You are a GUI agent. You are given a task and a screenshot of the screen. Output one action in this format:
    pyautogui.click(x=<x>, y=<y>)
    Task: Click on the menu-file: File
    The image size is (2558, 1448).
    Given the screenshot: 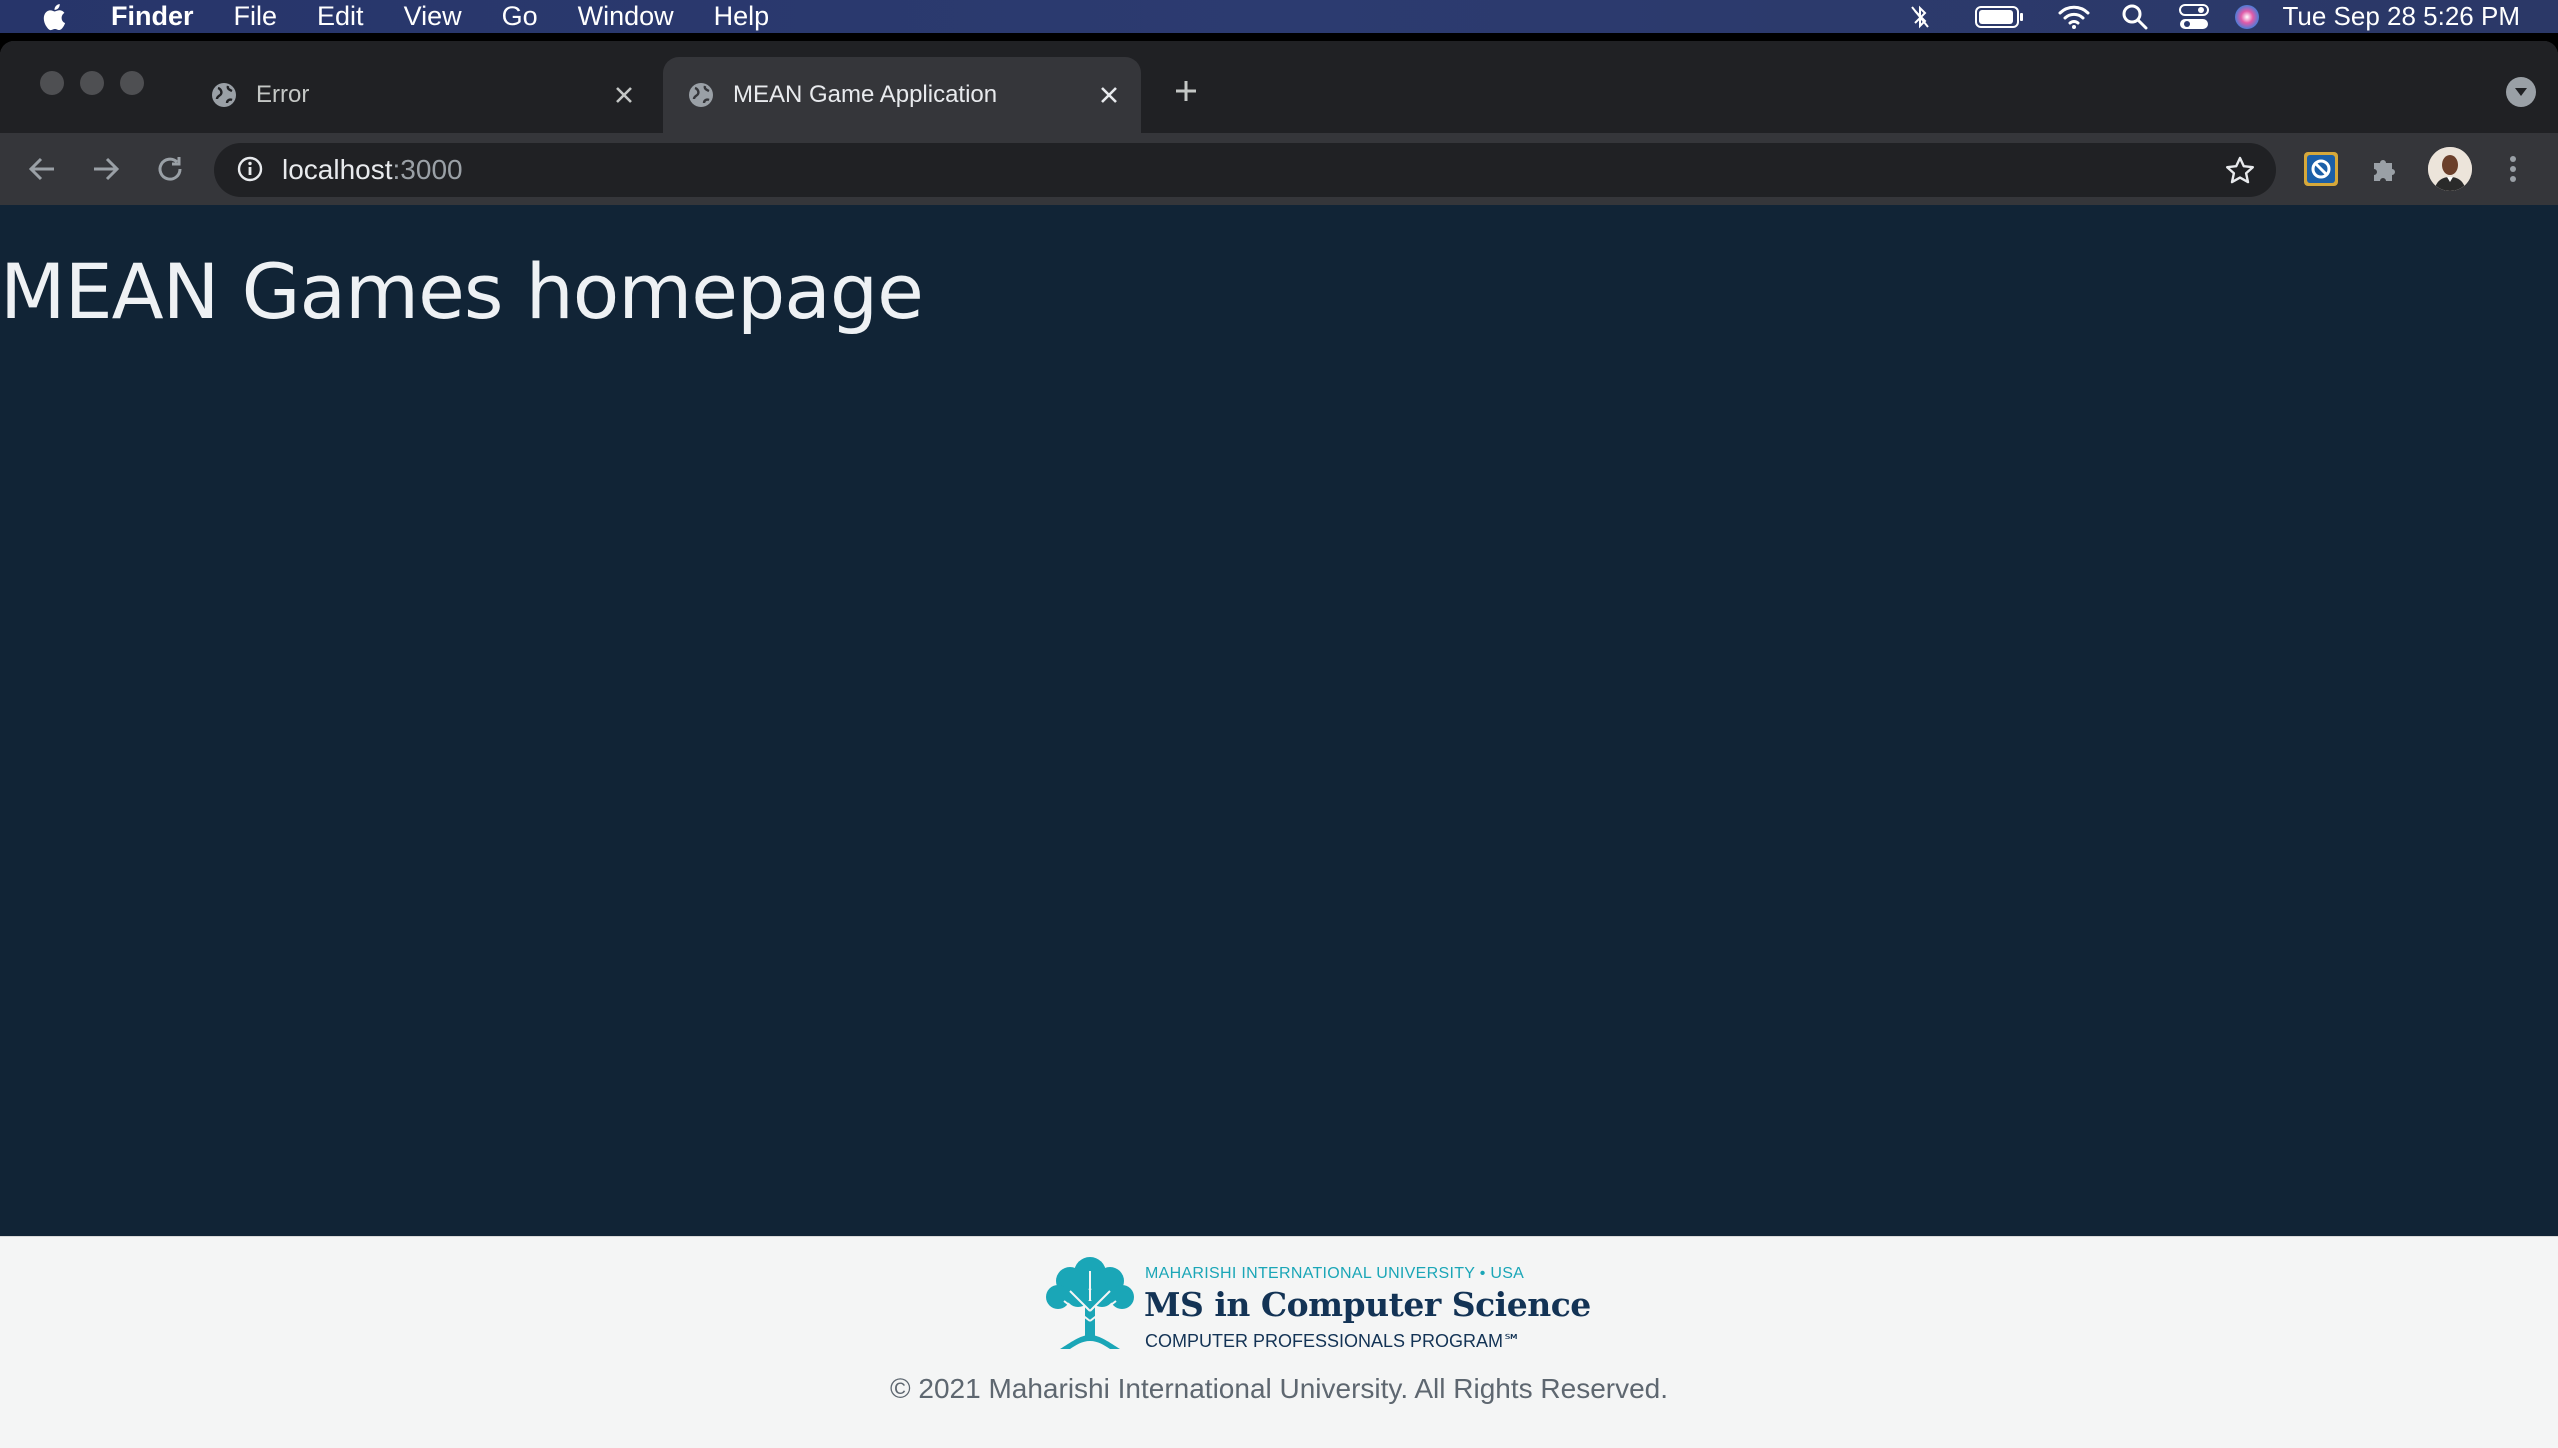 What is the action you would take?
    pyautogui.click(x=256, y=16)
    